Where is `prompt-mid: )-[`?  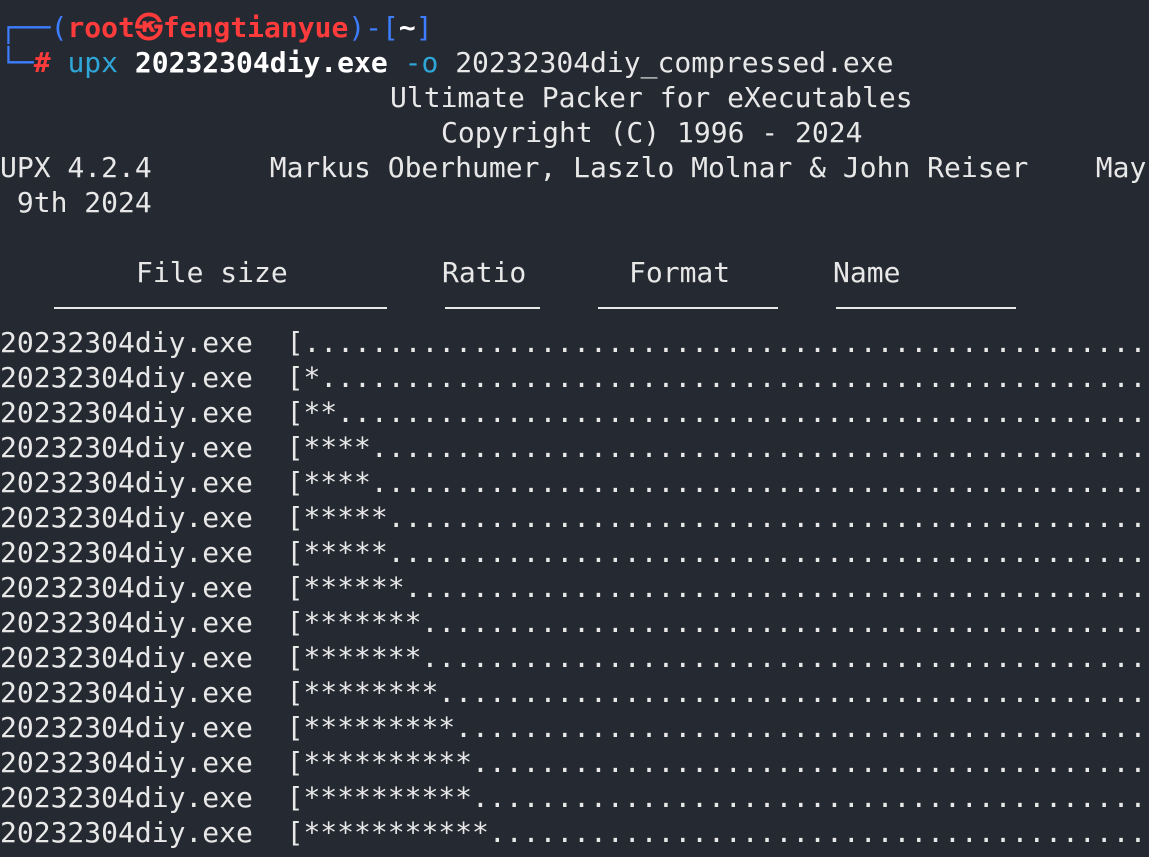 prompt-mid: )-[ is located at coordinates (373, 27).